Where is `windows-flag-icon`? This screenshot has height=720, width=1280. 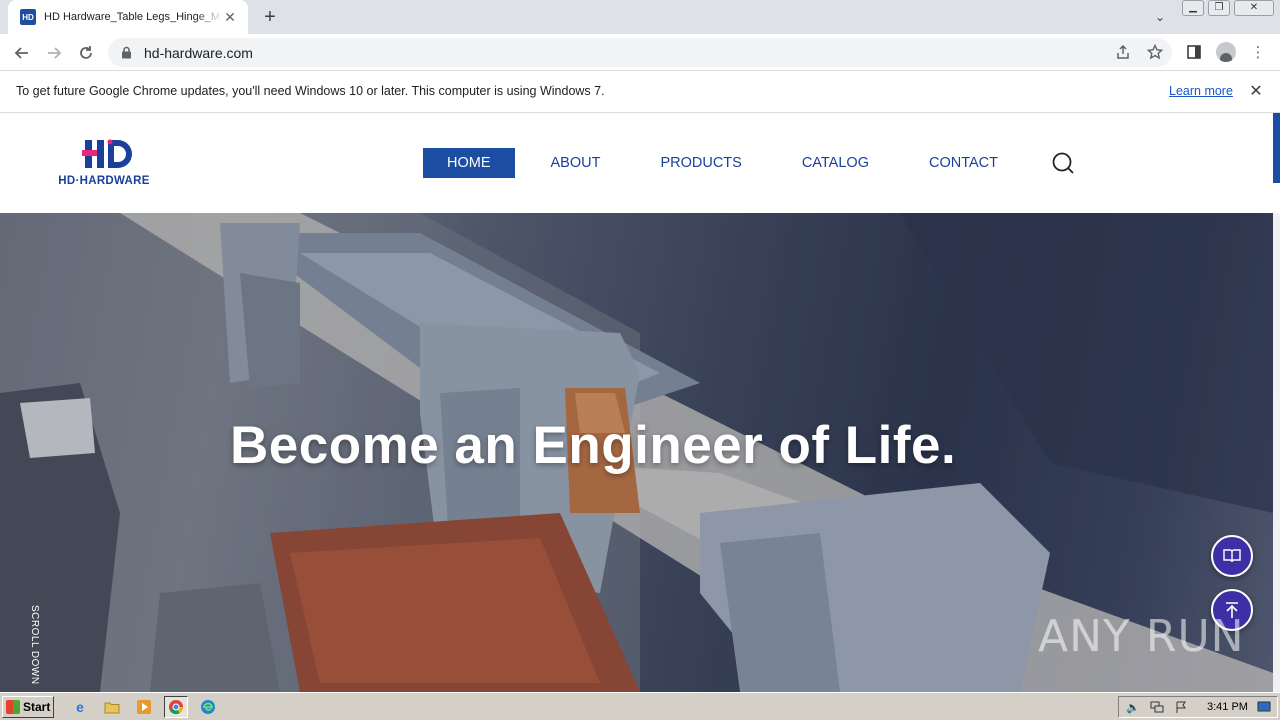
windows-flag-icon is located at coordinates (13, 706).